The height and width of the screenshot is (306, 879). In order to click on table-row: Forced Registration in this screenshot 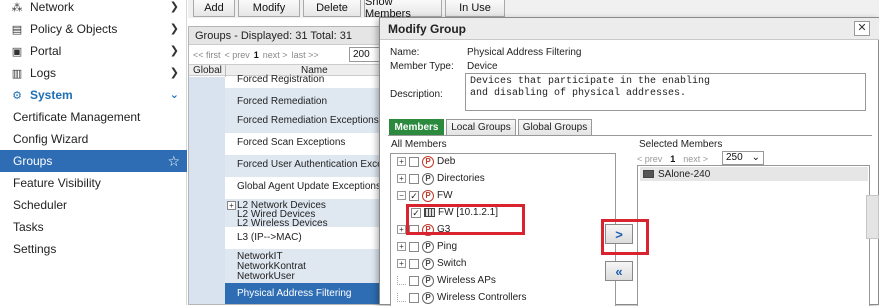, I will do `click(306, 81)`.